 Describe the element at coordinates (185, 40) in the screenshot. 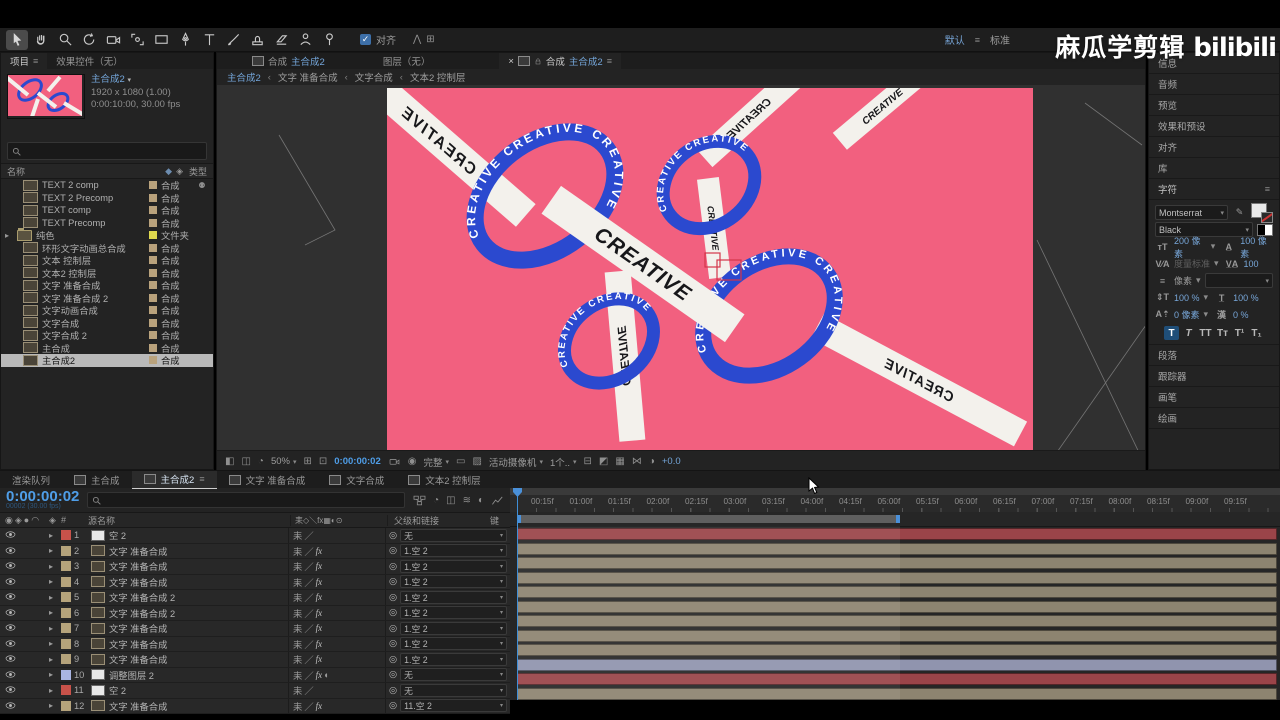

I see `tool-pen` at that location.